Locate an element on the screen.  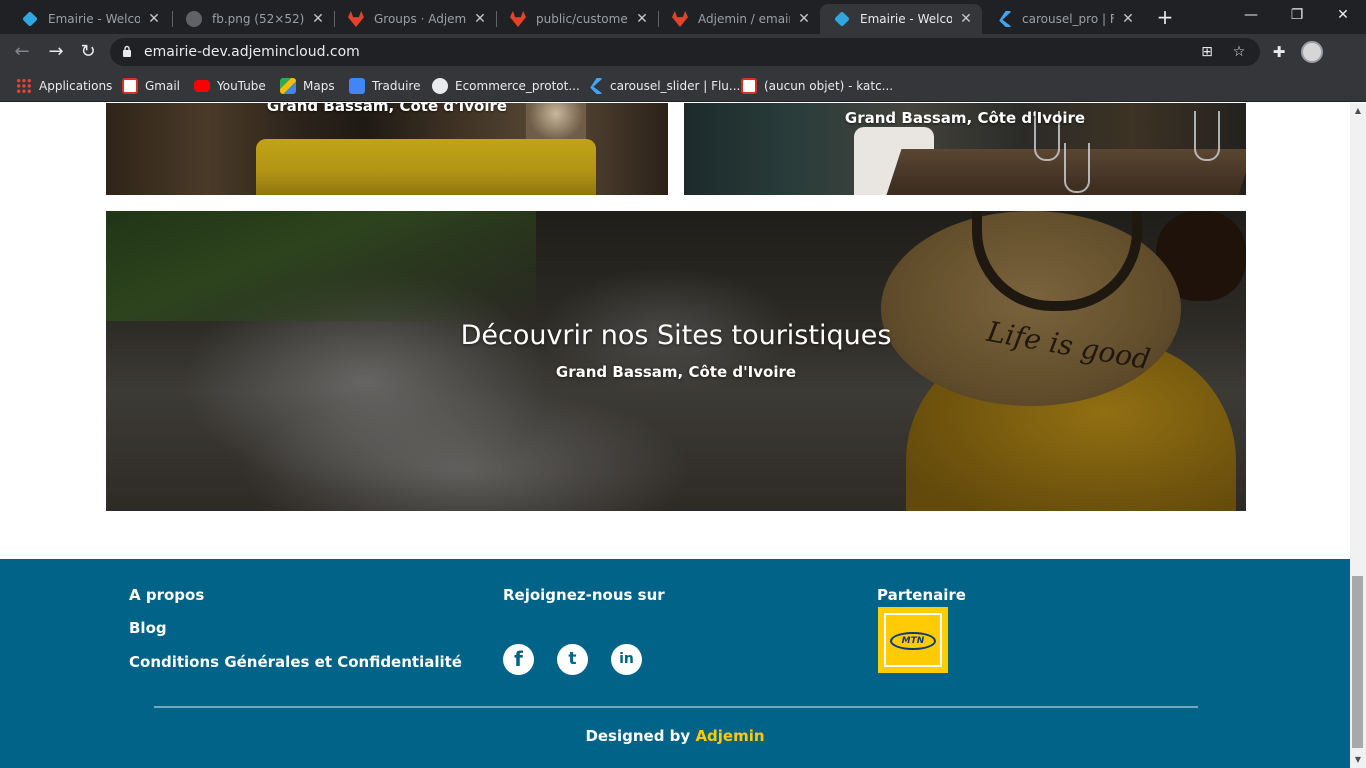
tab-title: Adjemin / emairie is located at coordinates (744, 19).